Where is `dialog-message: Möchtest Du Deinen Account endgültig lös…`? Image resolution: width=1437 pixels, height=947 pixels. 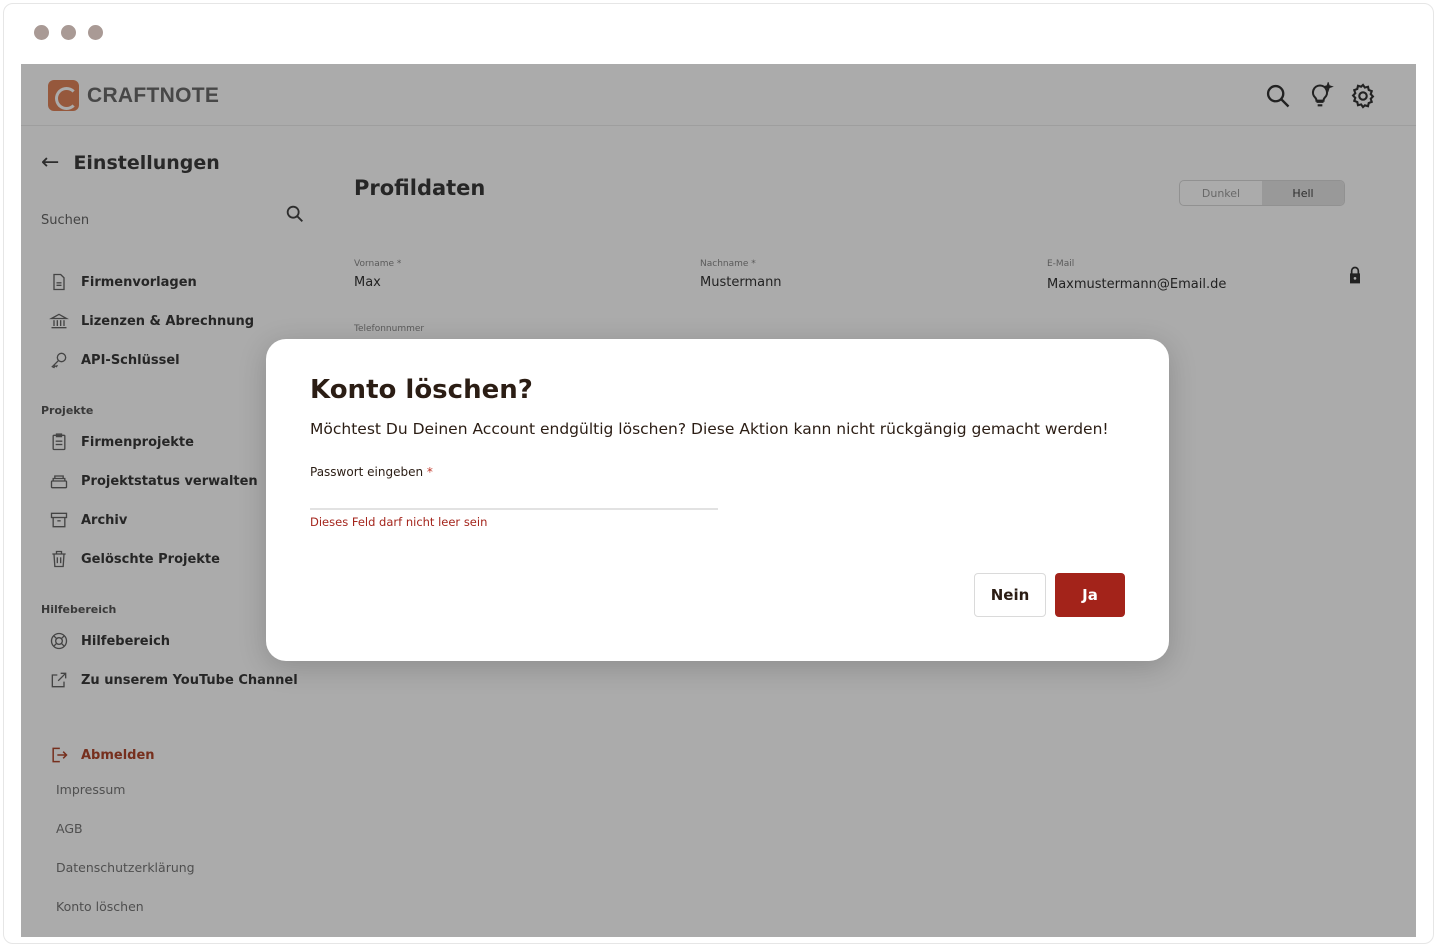
dialog-message: Möchtest Du Deinen Account endgültig lös… is located at coordinates (709, 429).